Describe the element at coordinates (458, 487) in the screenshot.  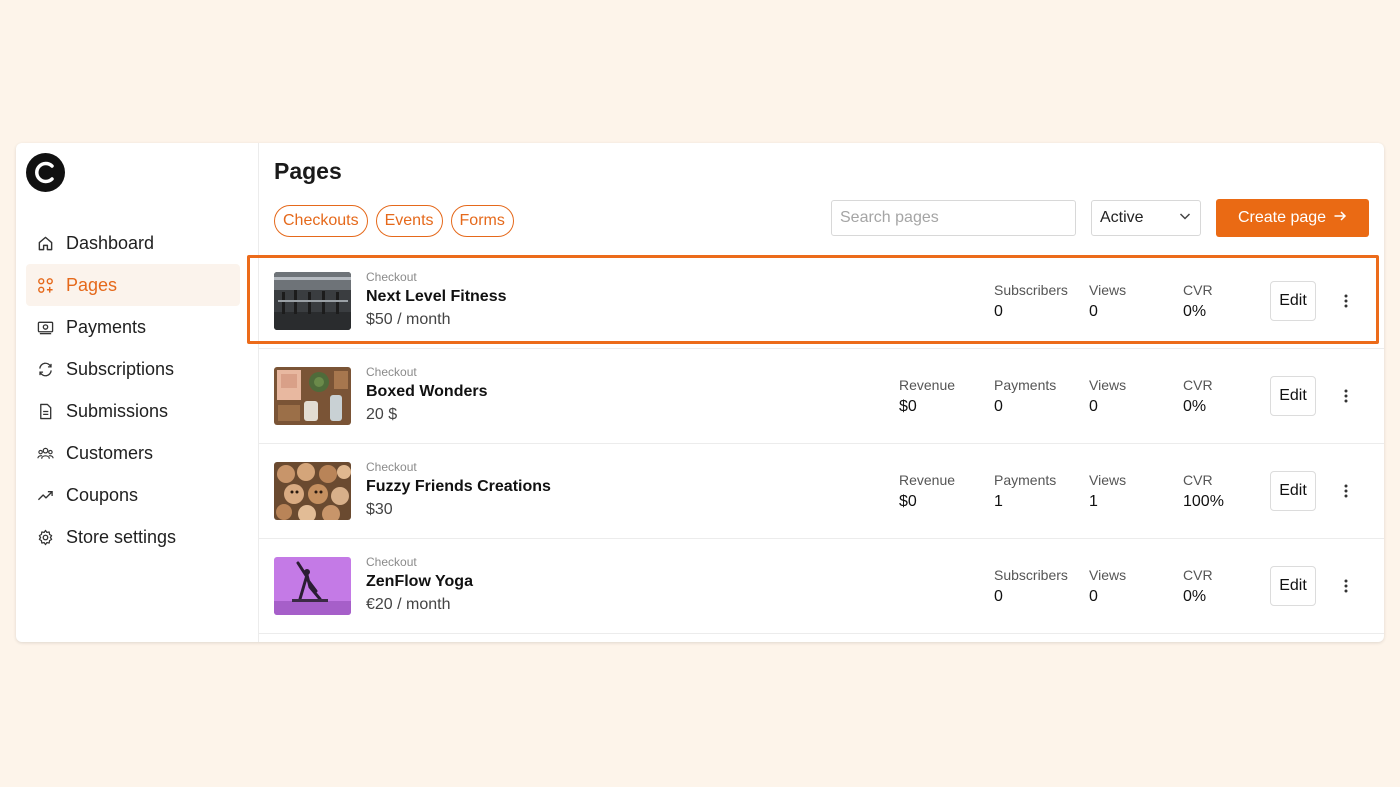
I see `page-name: Fuzzy Friends Creations` at that location.